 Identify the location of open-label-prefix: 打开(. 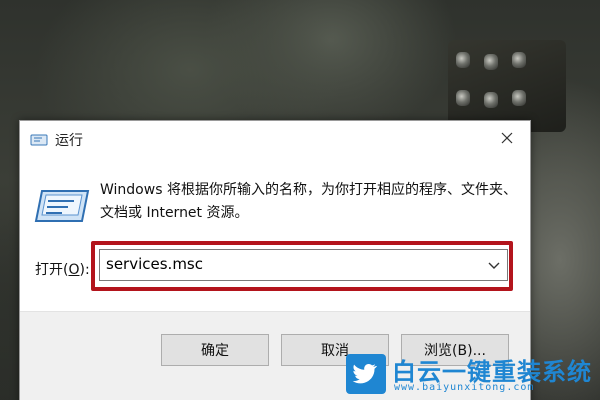
(52, 270).